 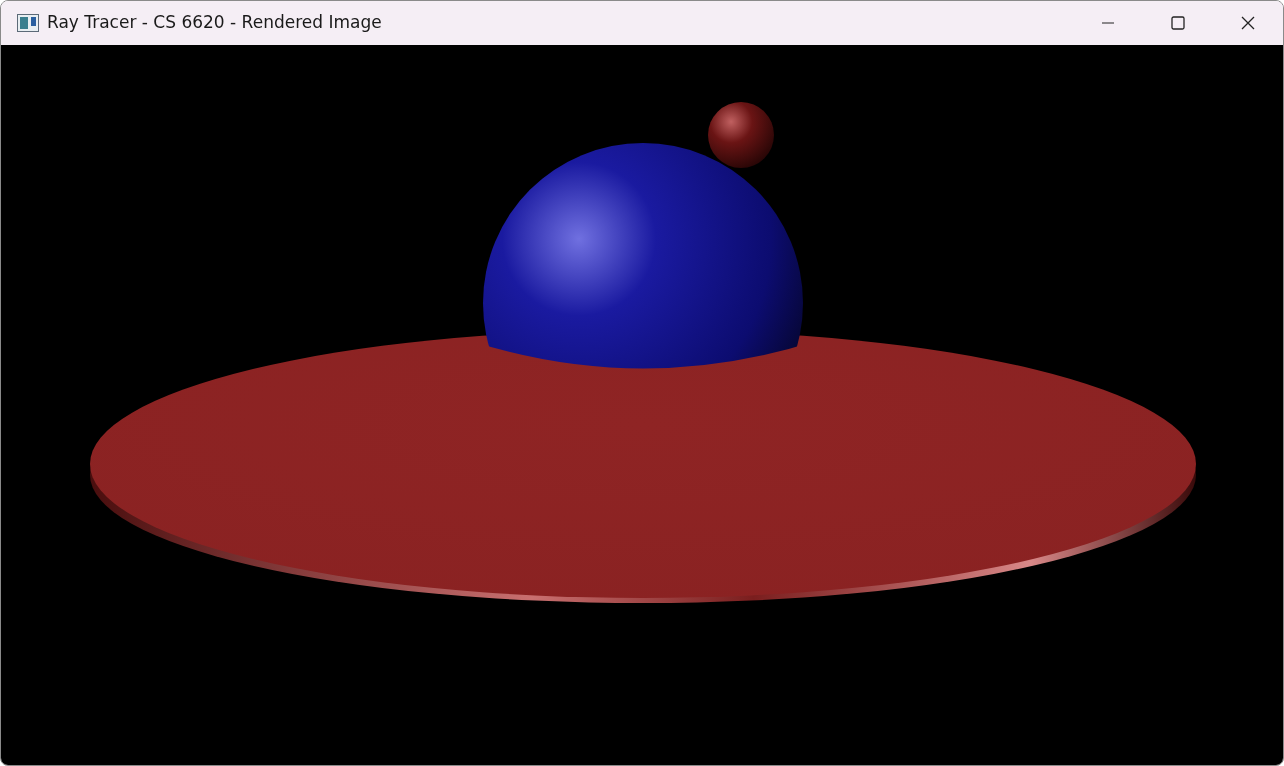 I want to click on app-icon, so click(x=28, y=23).